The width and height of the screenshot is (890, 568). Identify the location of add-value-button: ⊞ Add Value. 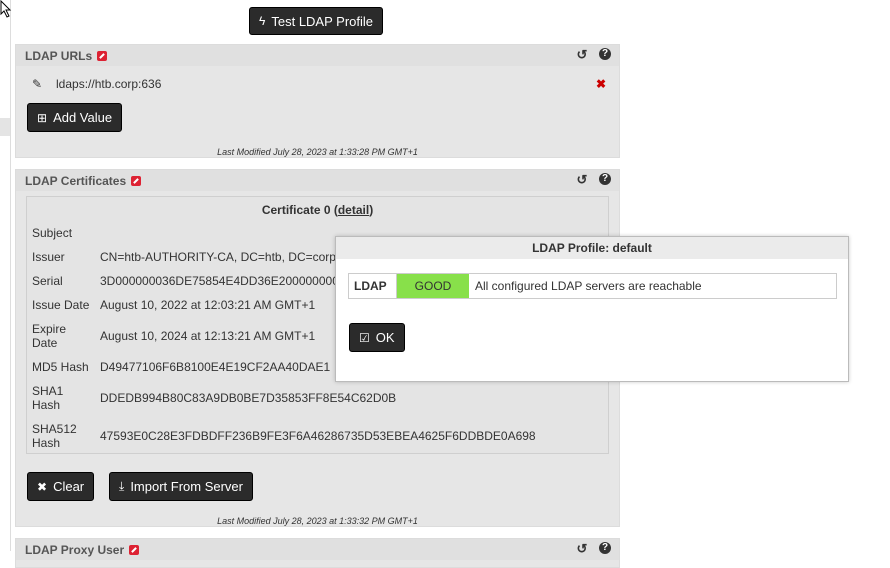
(75, 117).